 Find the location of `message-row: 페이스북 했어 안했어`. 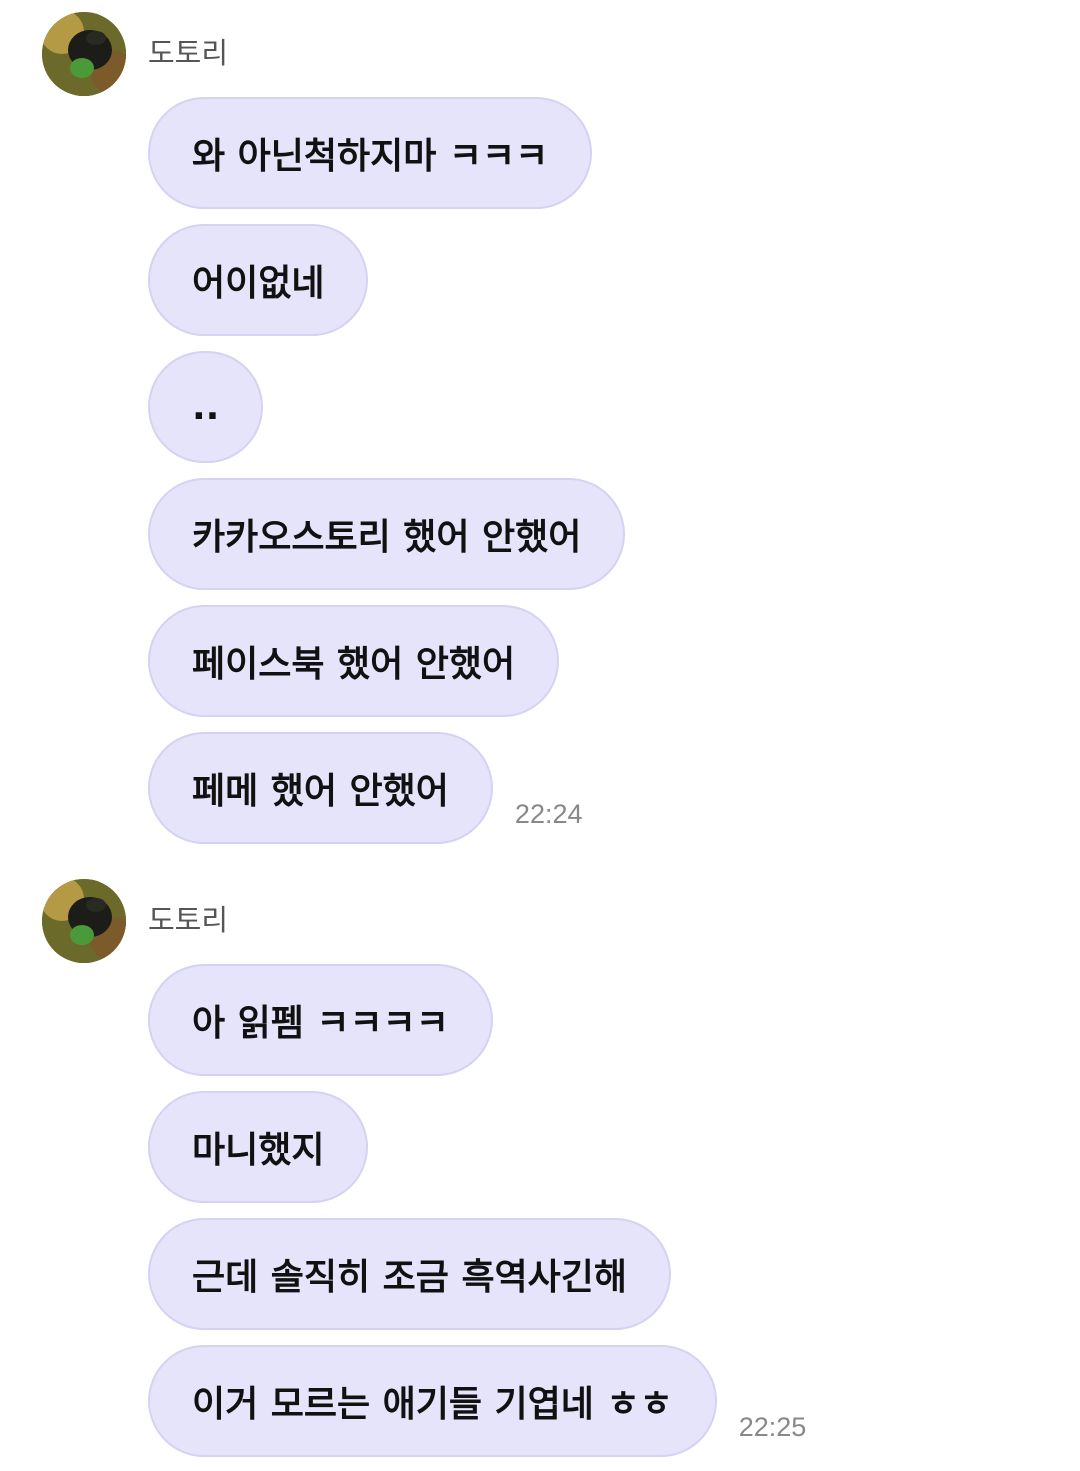

message-row: 페이스북 했어 안했어 is located at coordinates (354, 661).